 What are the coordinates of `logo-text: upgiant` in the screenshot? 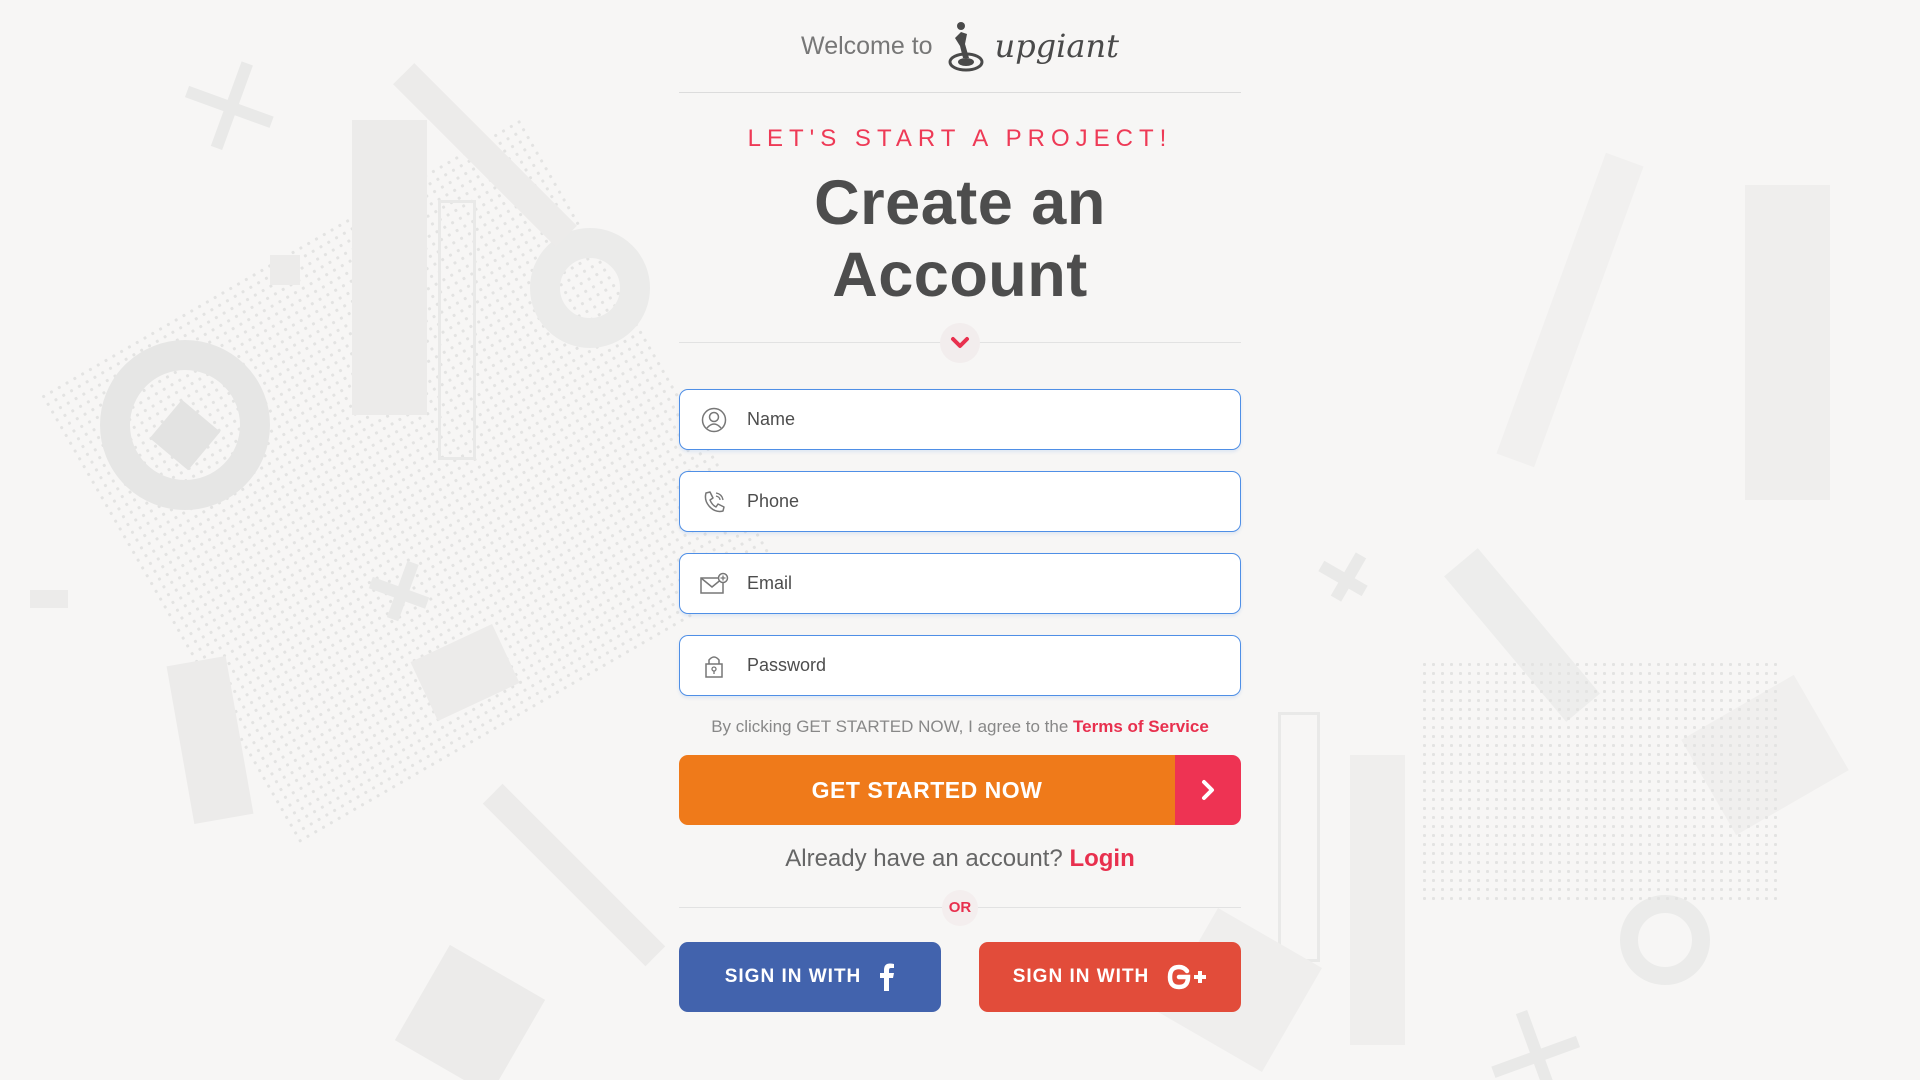 It's located at (1056, 46).